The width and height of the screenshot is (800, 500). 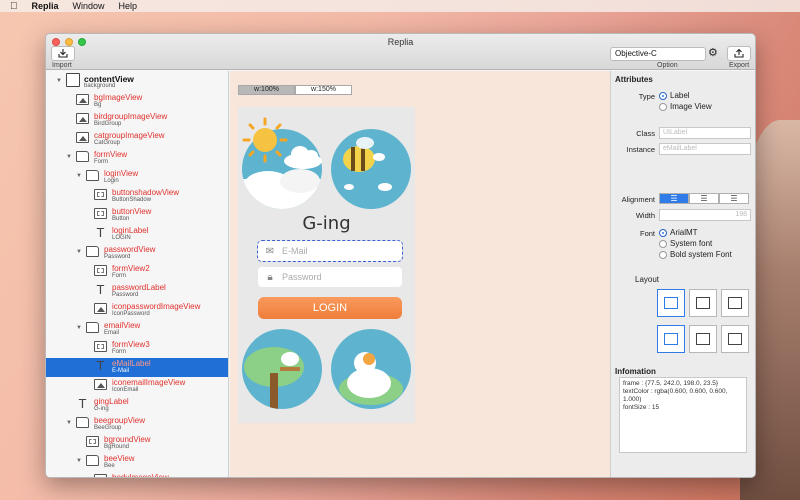 What do you see at coordinates (703, 339) in the screenshot?
I see `layout-center-v-option` at bounding box center [703, 339].